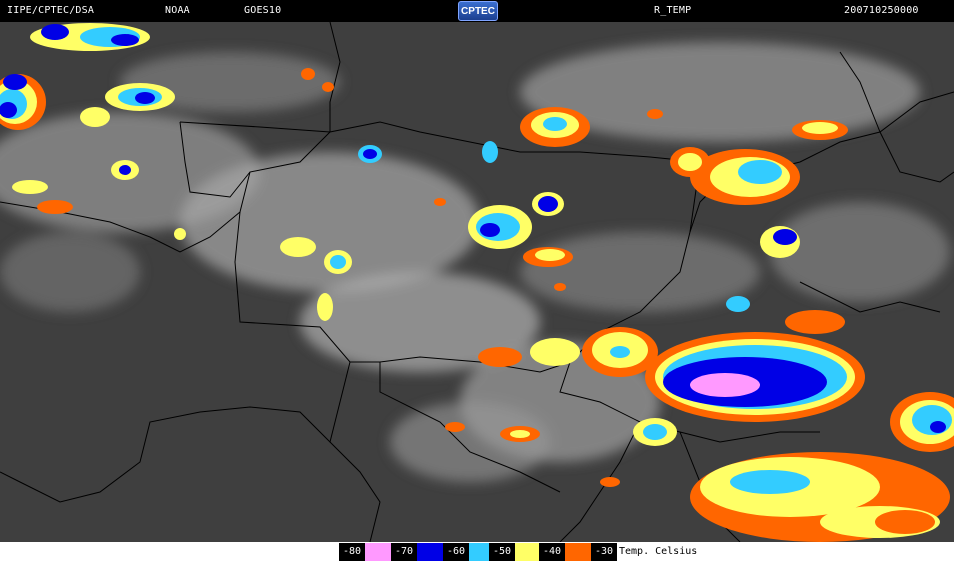 This screenshot has width=954, height=562. I want to click on legend-value: -70, so click(404, 552).